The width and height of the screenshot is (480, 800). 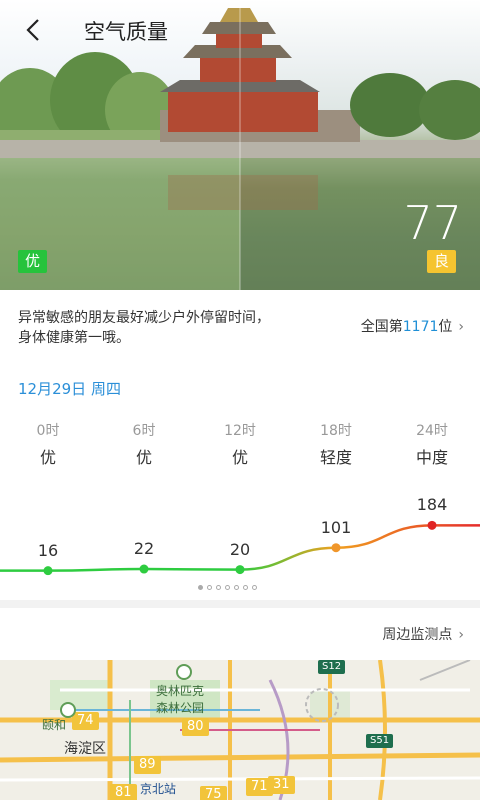 What do you see at coordinates (380, 741) in the screenshot?
I see `map-shield: S51` at bounding box center [380, 741].